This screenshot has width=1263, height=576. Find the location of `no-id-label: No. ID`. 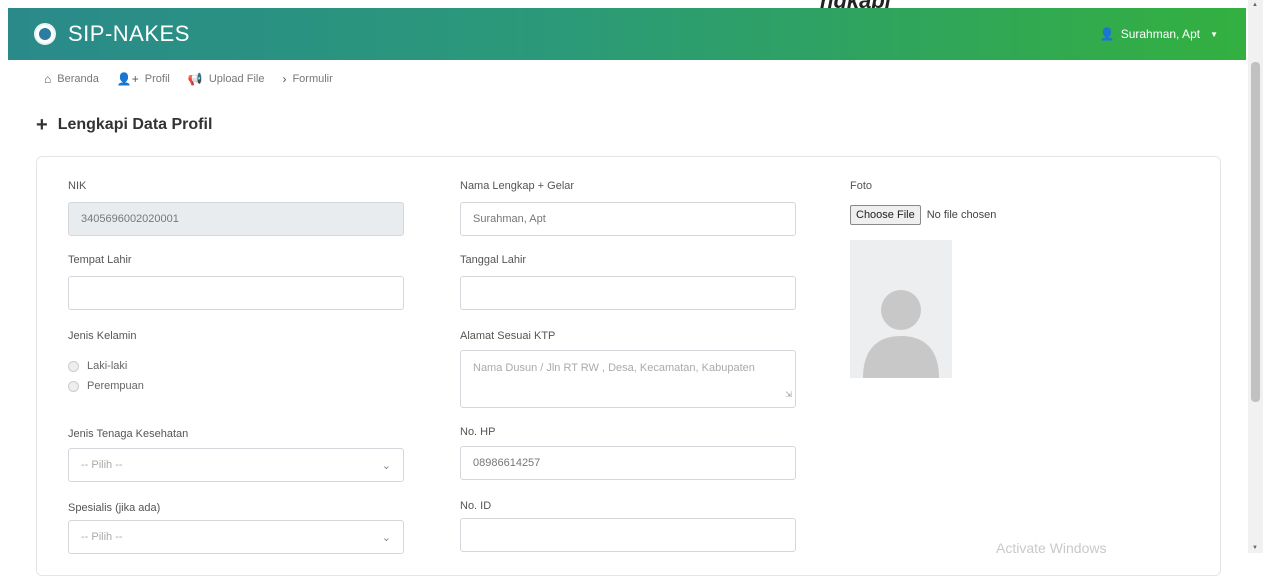

no-id-label: No. ID is located at coordinates (476, 506).